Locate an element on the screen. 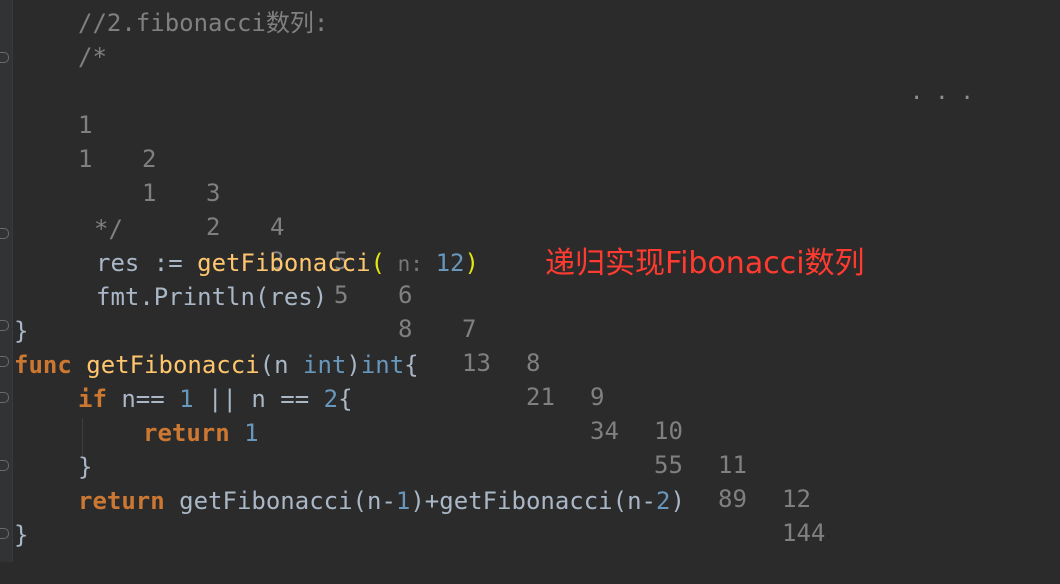 This screenshot has width=1060, height=584. code-if-line: if n== 1 || n == 2{ is located at coordinates (215, 399).